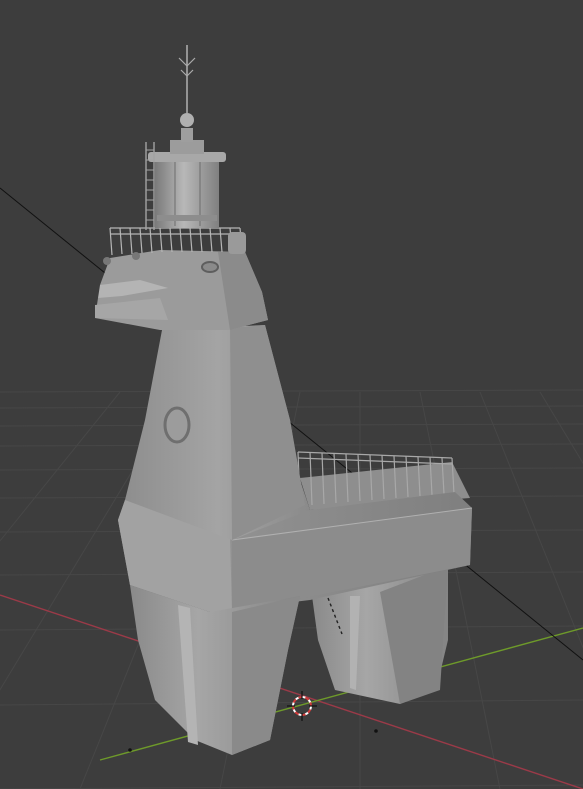  I want to click on head-porthole, so click(210, 267).